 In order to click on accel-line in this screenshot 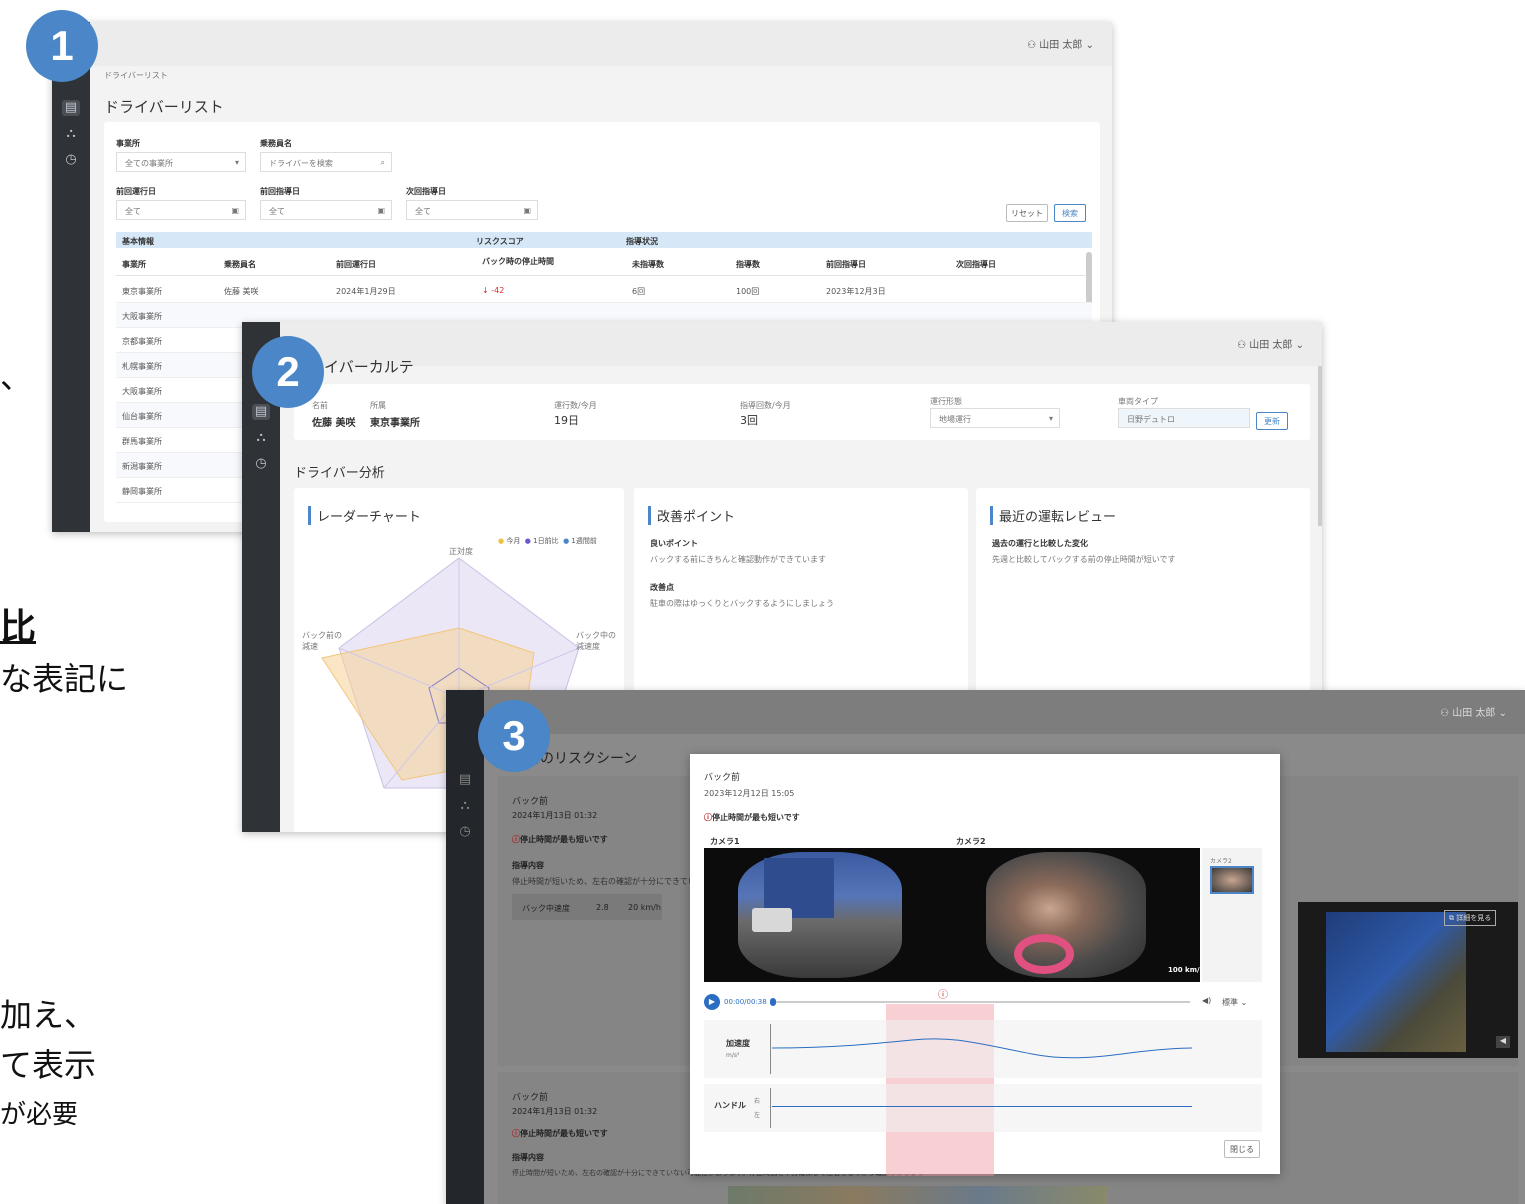, I will do `click(982, 1048)`.